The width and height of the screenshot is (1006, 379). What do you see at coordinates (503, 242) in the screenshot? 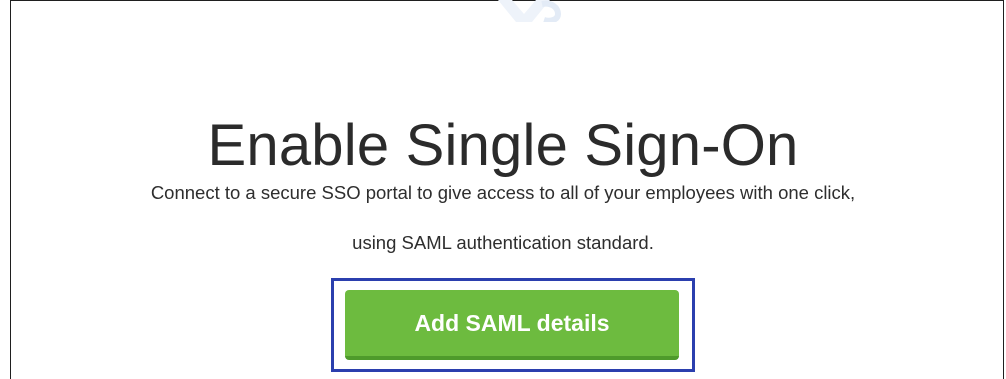
I see `description-line-2: using SAML authentication standard.` at bounding box center [503, 242].